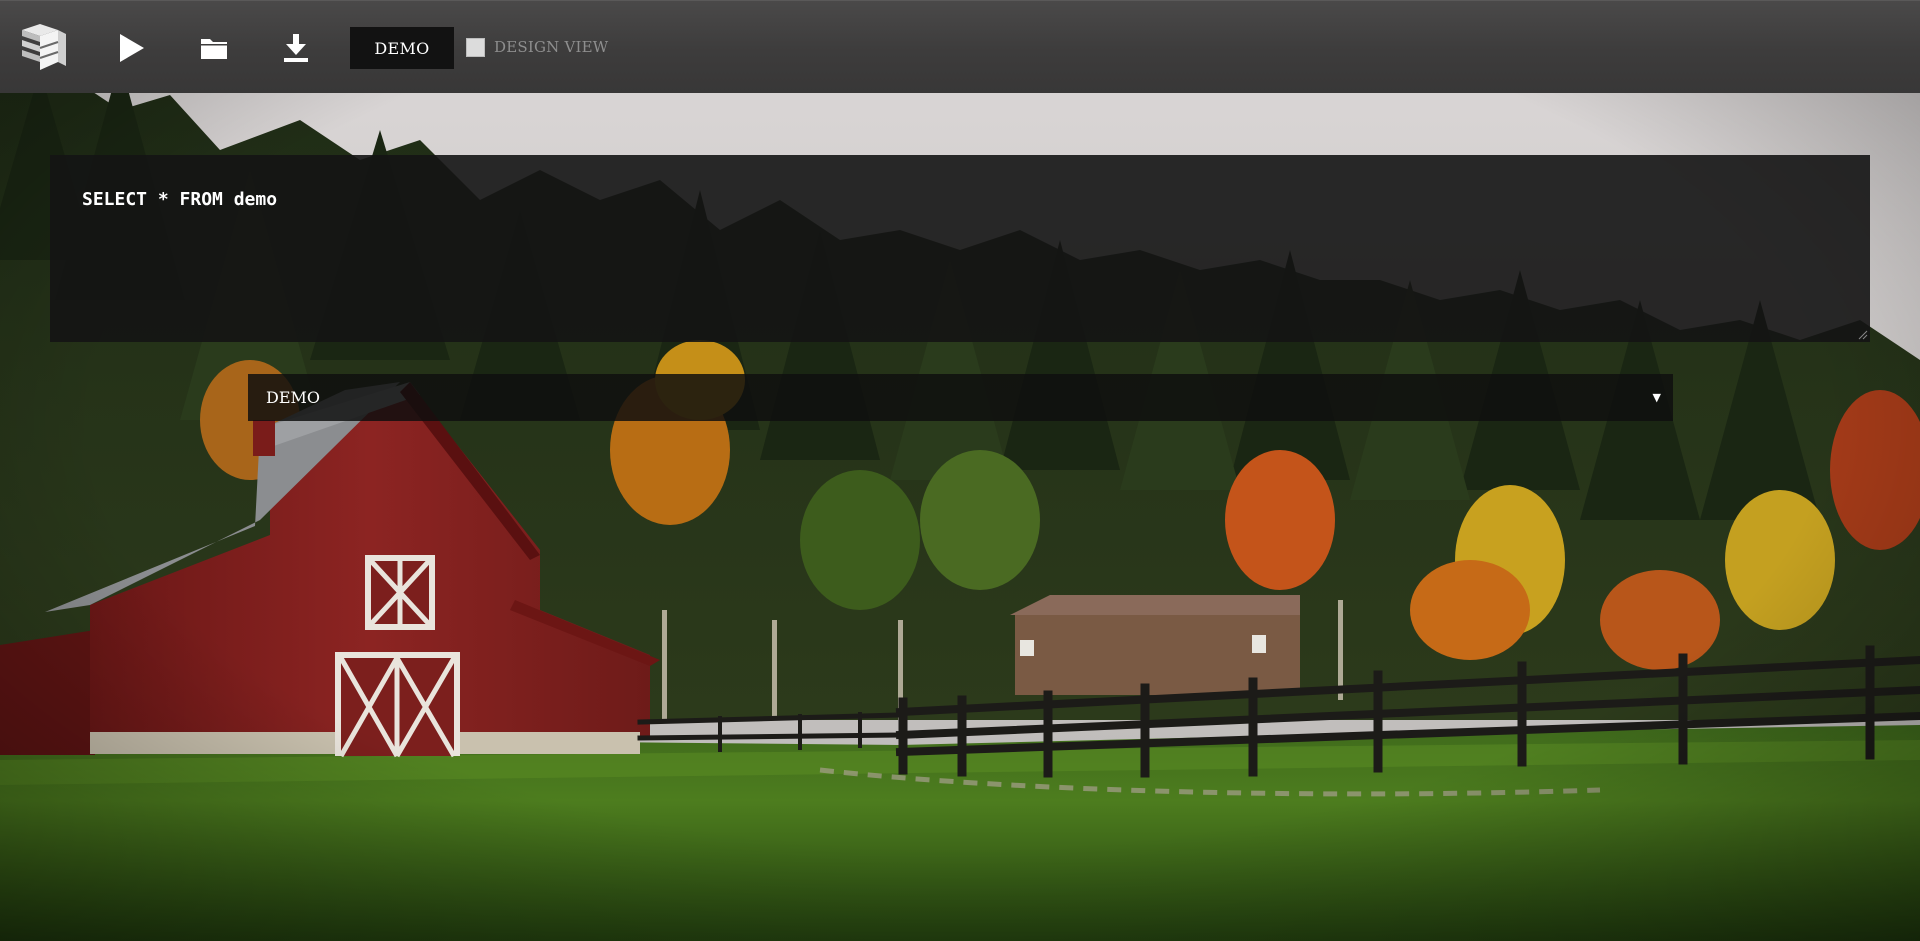 This screenshot has width=1920, height=941. Describe the element at coordinates (132, 48) in the screenshot. I see `play-icon` at that location.